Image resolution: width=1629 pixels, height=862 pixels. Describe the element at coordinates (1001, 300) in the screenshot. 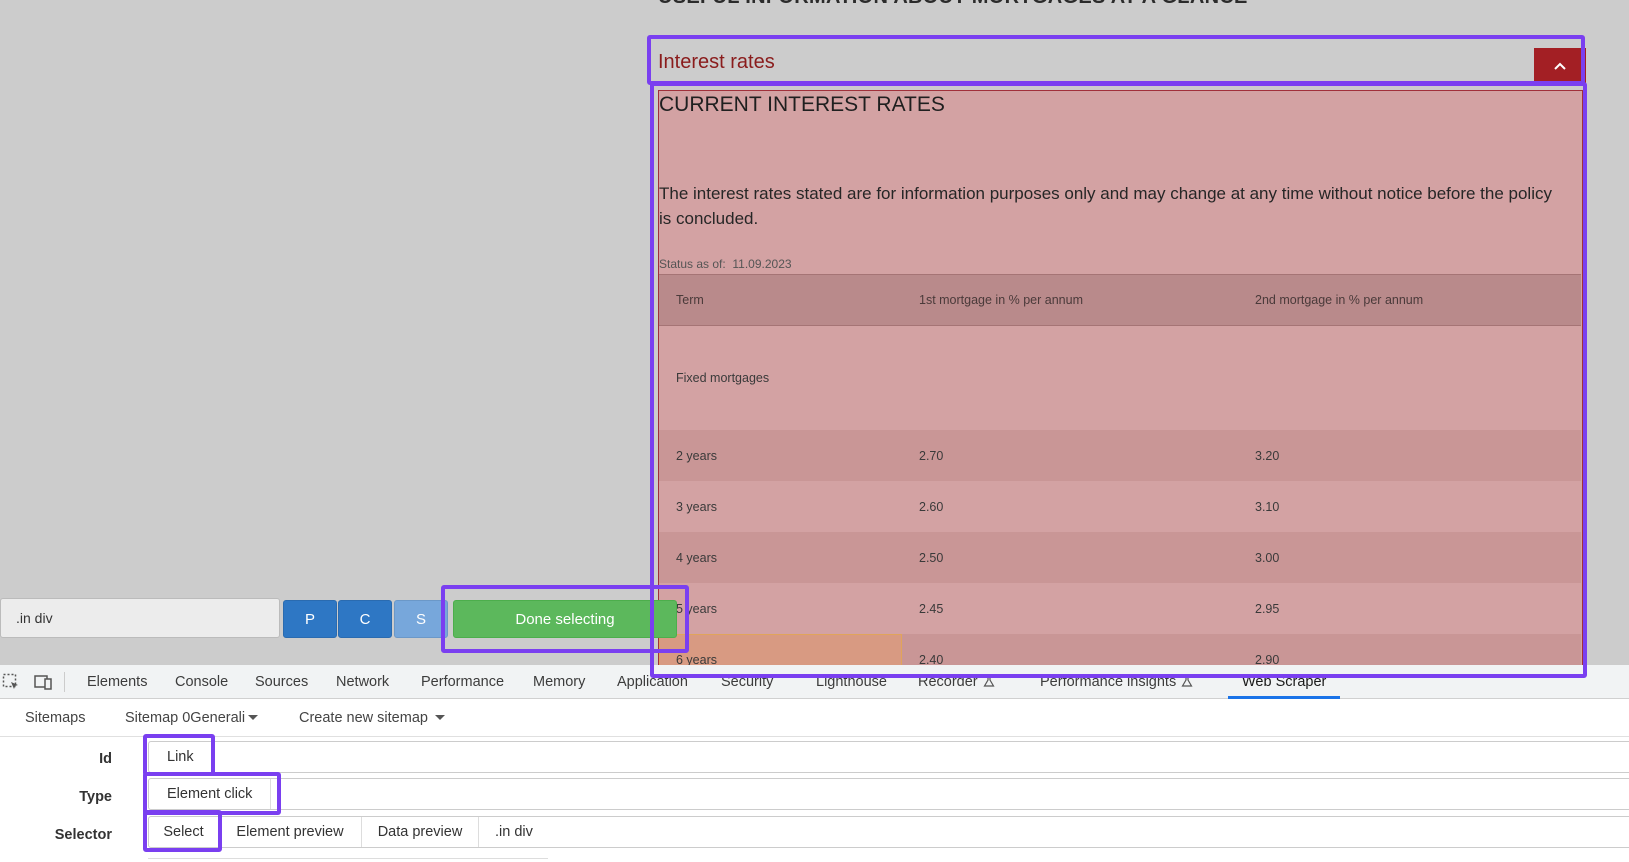

I see `header-first-mortgage: 1st mortgage in % per annum` at that location.